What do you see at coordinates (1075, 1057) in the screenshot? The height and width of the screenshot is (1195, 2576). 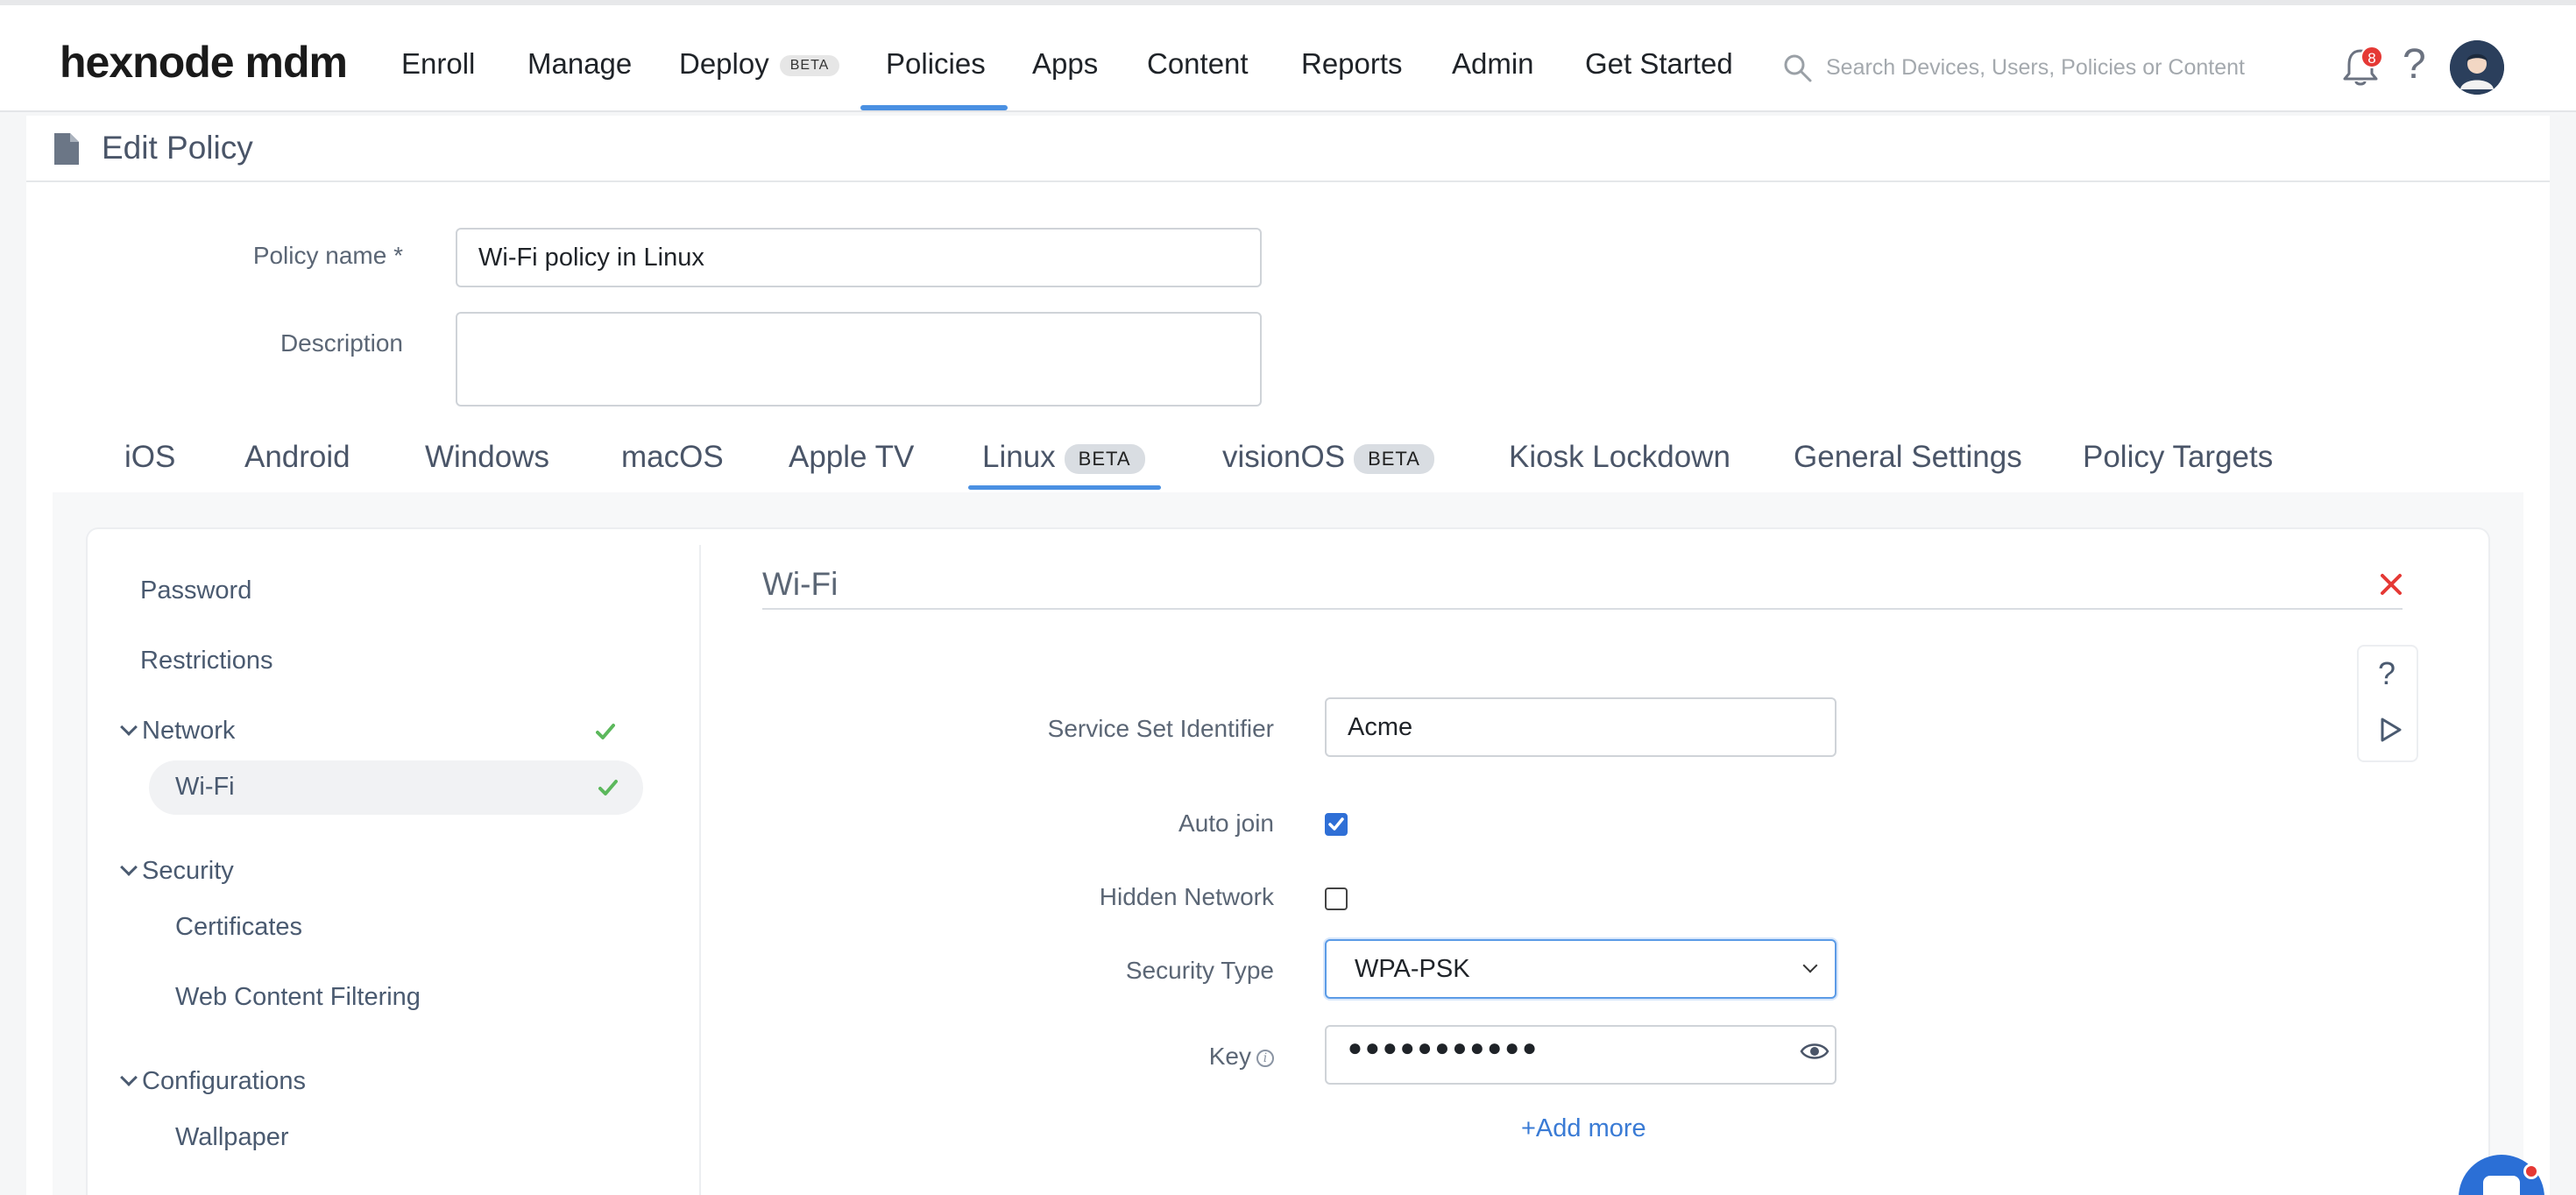 I see `key-label-wrap: Key i` at bounding box center [1075, 1057].